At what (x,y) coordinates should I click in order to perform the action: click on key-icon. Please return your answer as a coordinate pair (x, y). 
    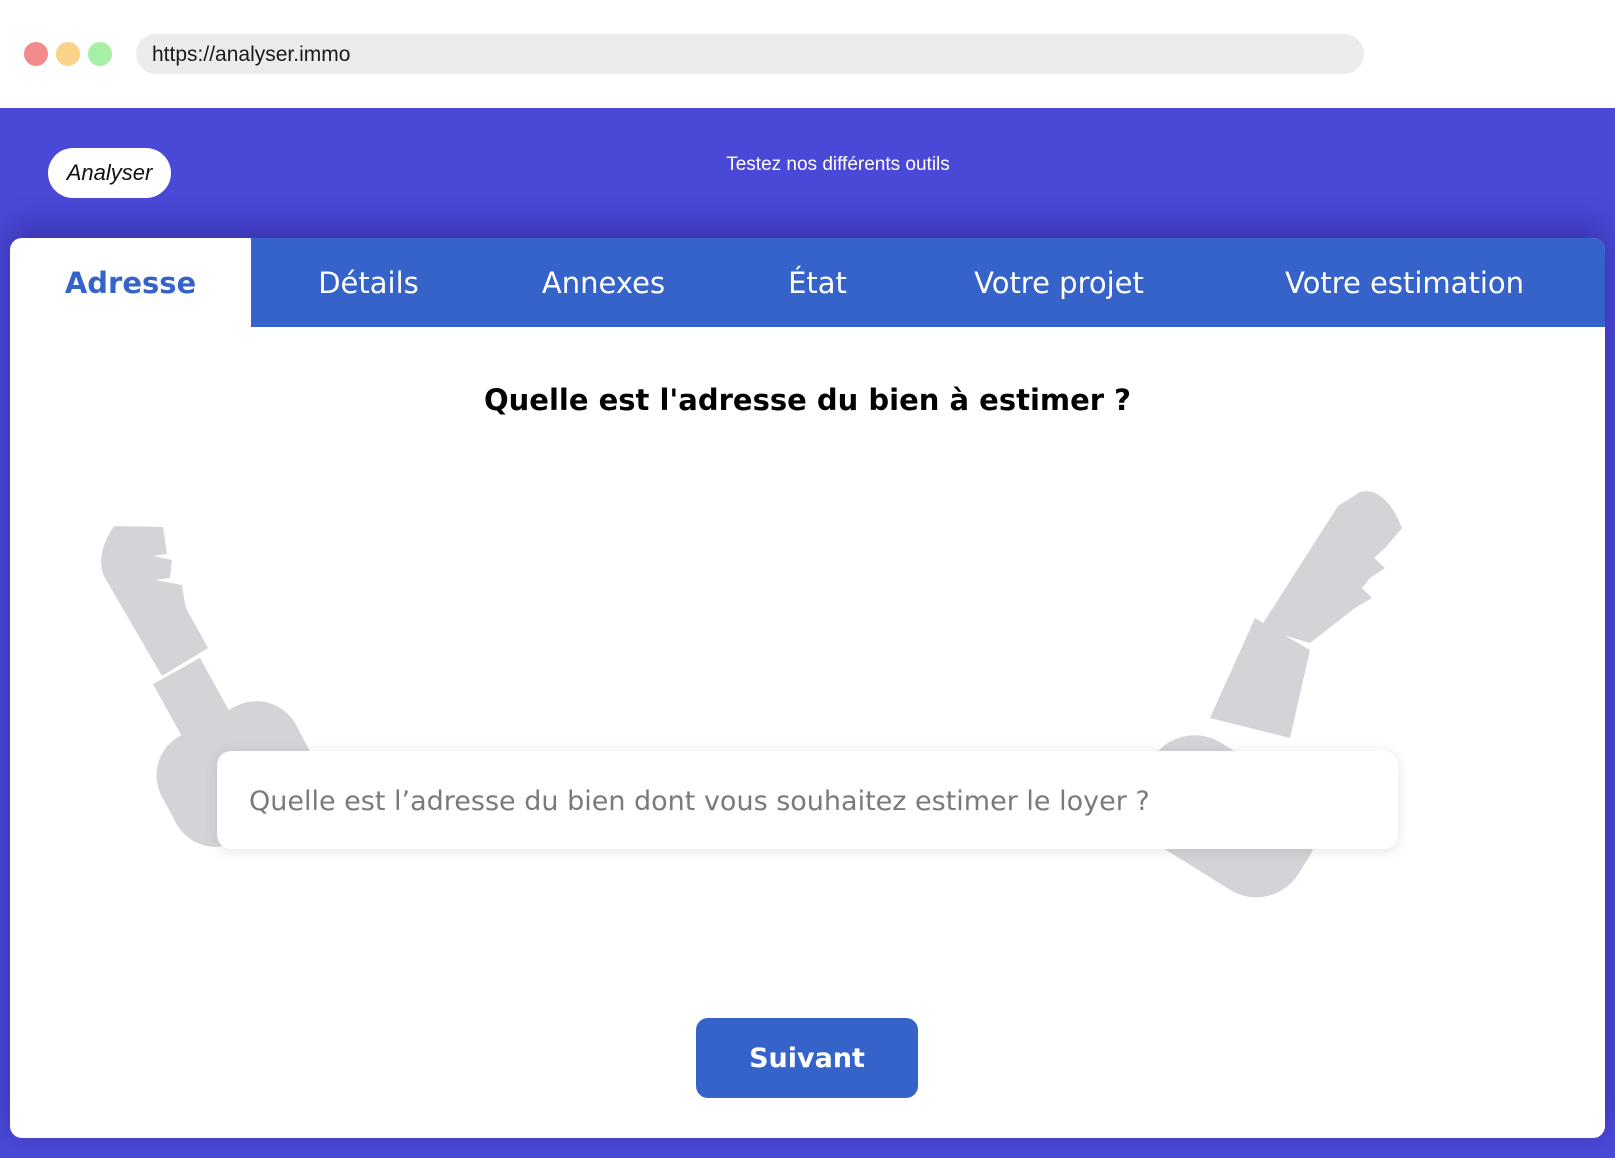
    Looking at the image, I should click on (1268, 694).